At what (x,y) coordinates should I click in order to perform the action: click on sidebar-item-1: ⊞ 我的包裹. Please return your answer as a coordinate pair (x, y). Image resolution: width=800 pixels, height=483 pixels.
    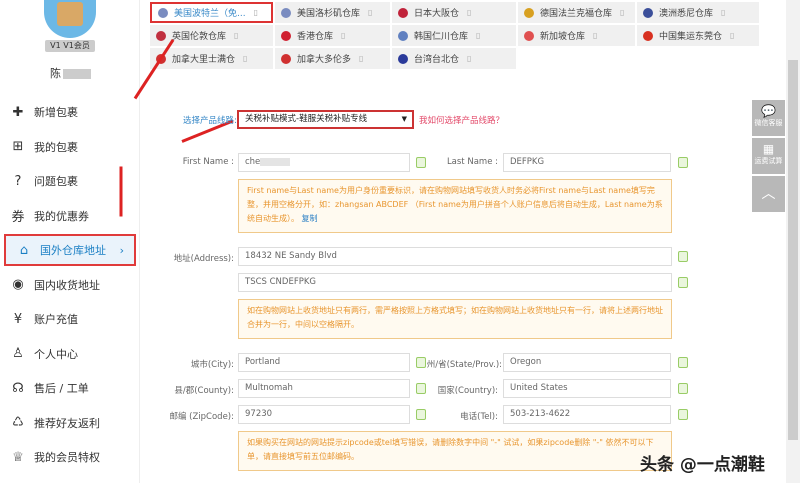
    Looking at the image, I should click on (70, 147).